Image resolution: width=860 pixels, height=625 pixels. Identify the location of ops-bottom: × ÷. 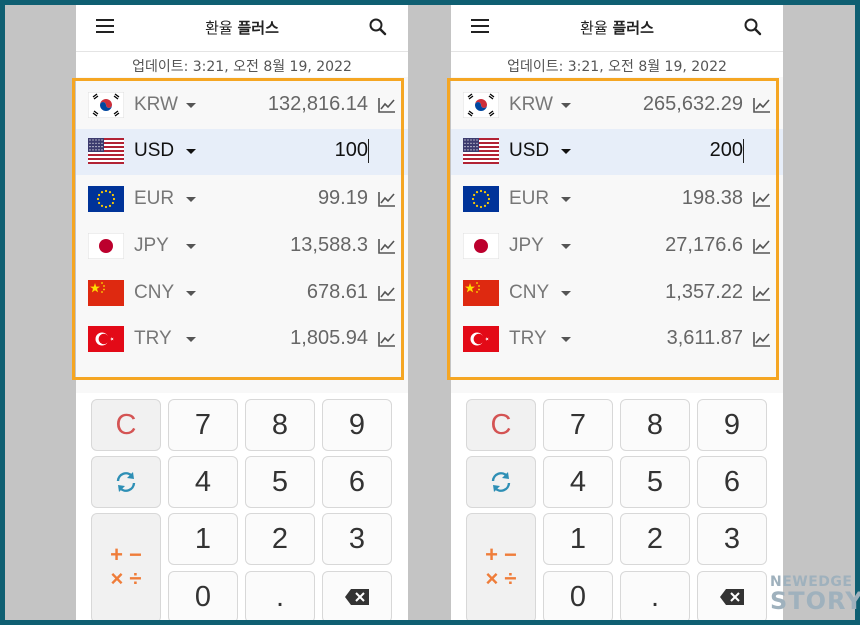
(126, 578).